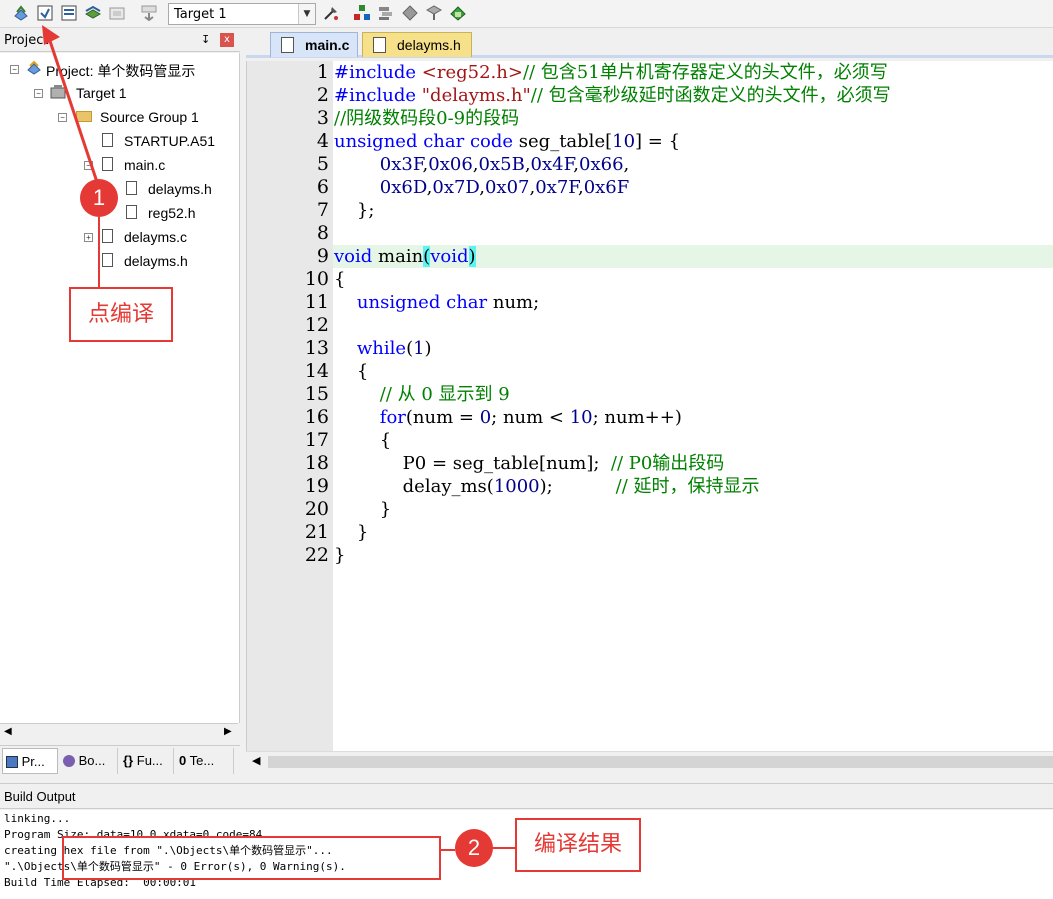  I want to click on scroll-right-icon: ▶, so click(228, 731).